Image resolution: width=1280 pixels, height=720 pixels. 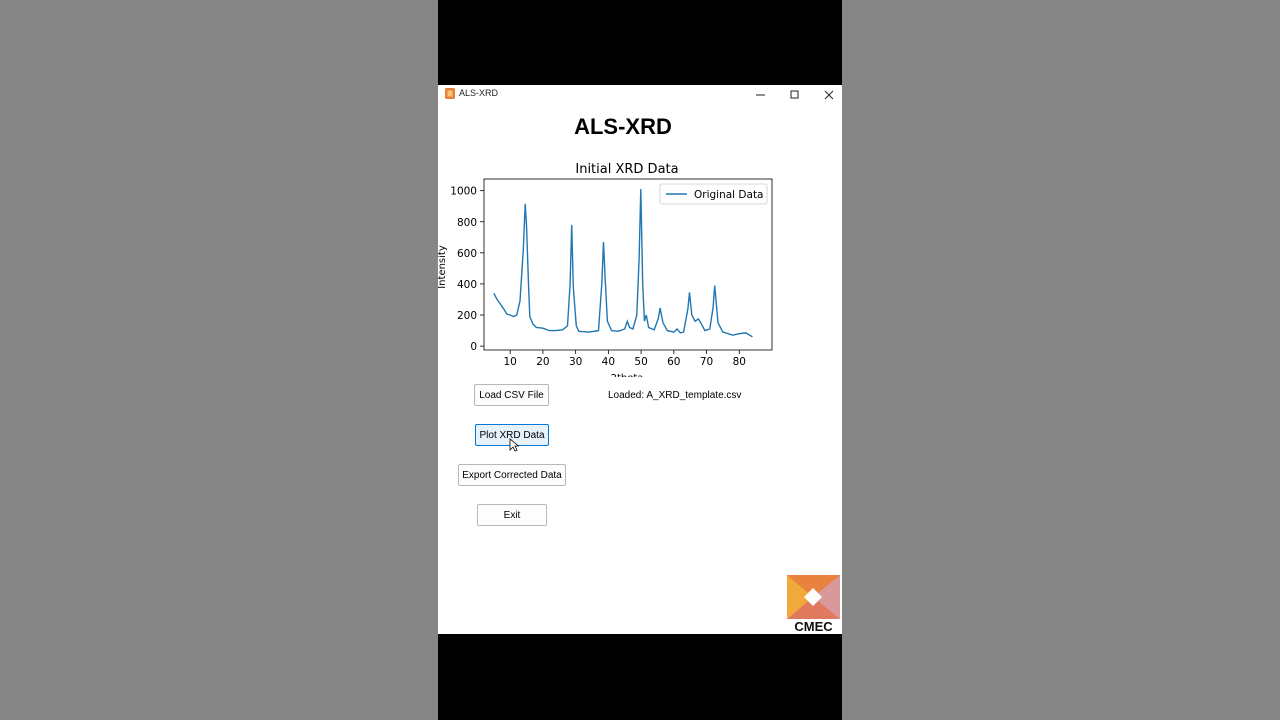 What do you see at coordinates (542, 362) in the screenshot?
I see `x-tick-label: 20` at bounding box center [542, 362].